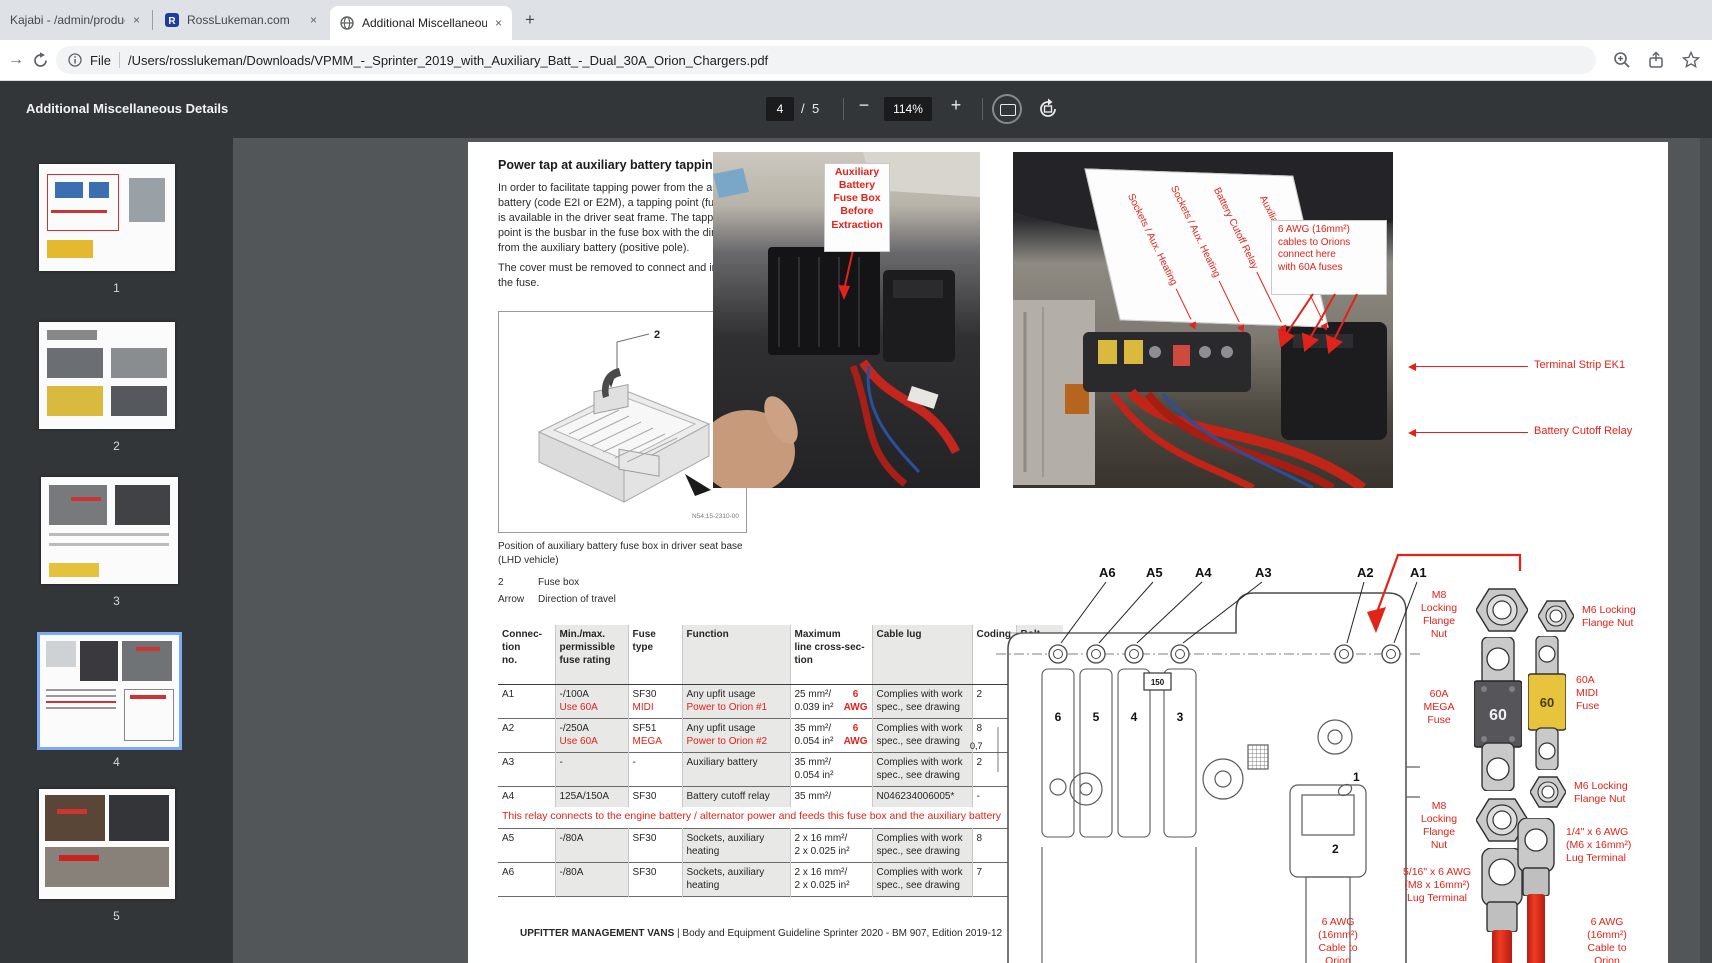 This screenshot has width=1712, height=963. What do you see at coordinates (238, 20) in the screenshot?
I see `tab-title: RossLukeman.com` at bounding box center [238, 20].